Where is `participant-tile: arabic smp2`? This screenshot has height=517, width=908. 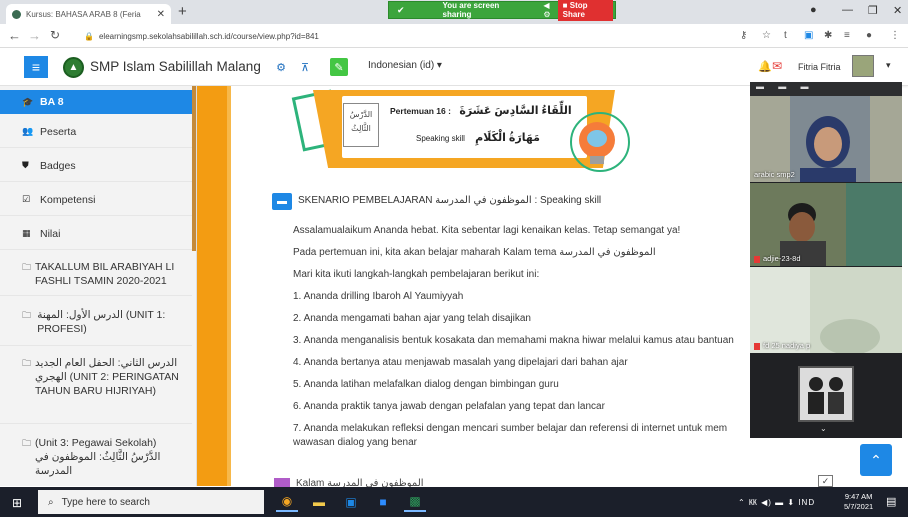
participant-tile: arabic smp2 is located at coordinates (826, 139).